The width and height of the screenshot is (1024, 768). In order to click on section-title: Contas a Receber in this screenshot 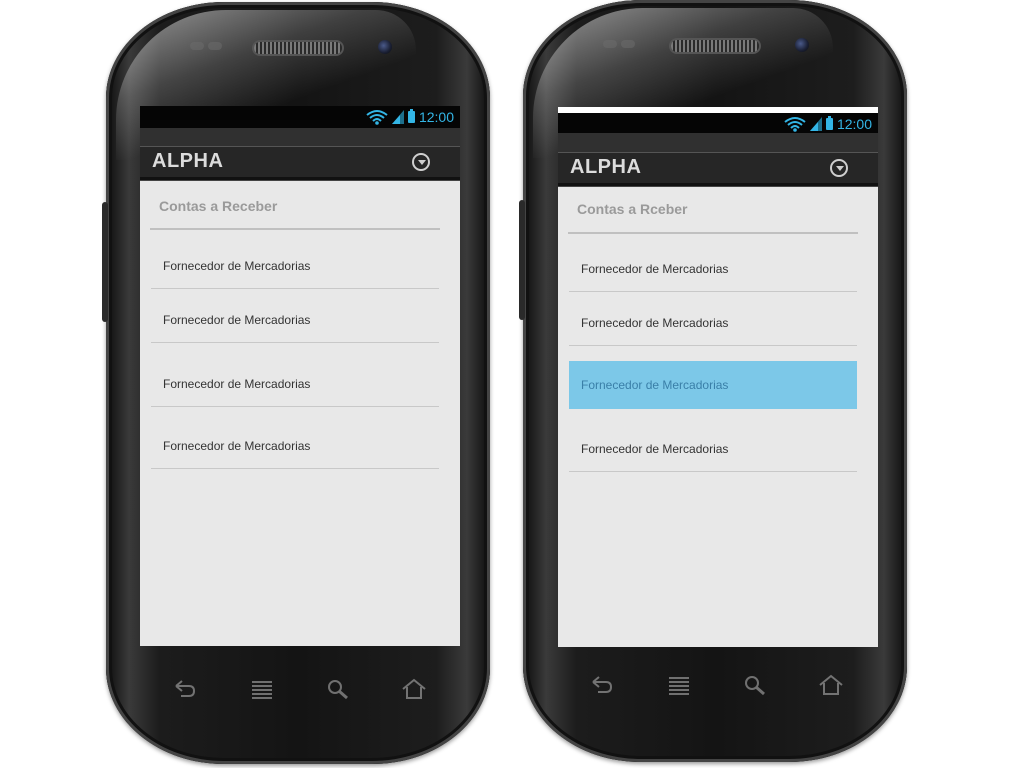, I will do `click(218, 206)`.